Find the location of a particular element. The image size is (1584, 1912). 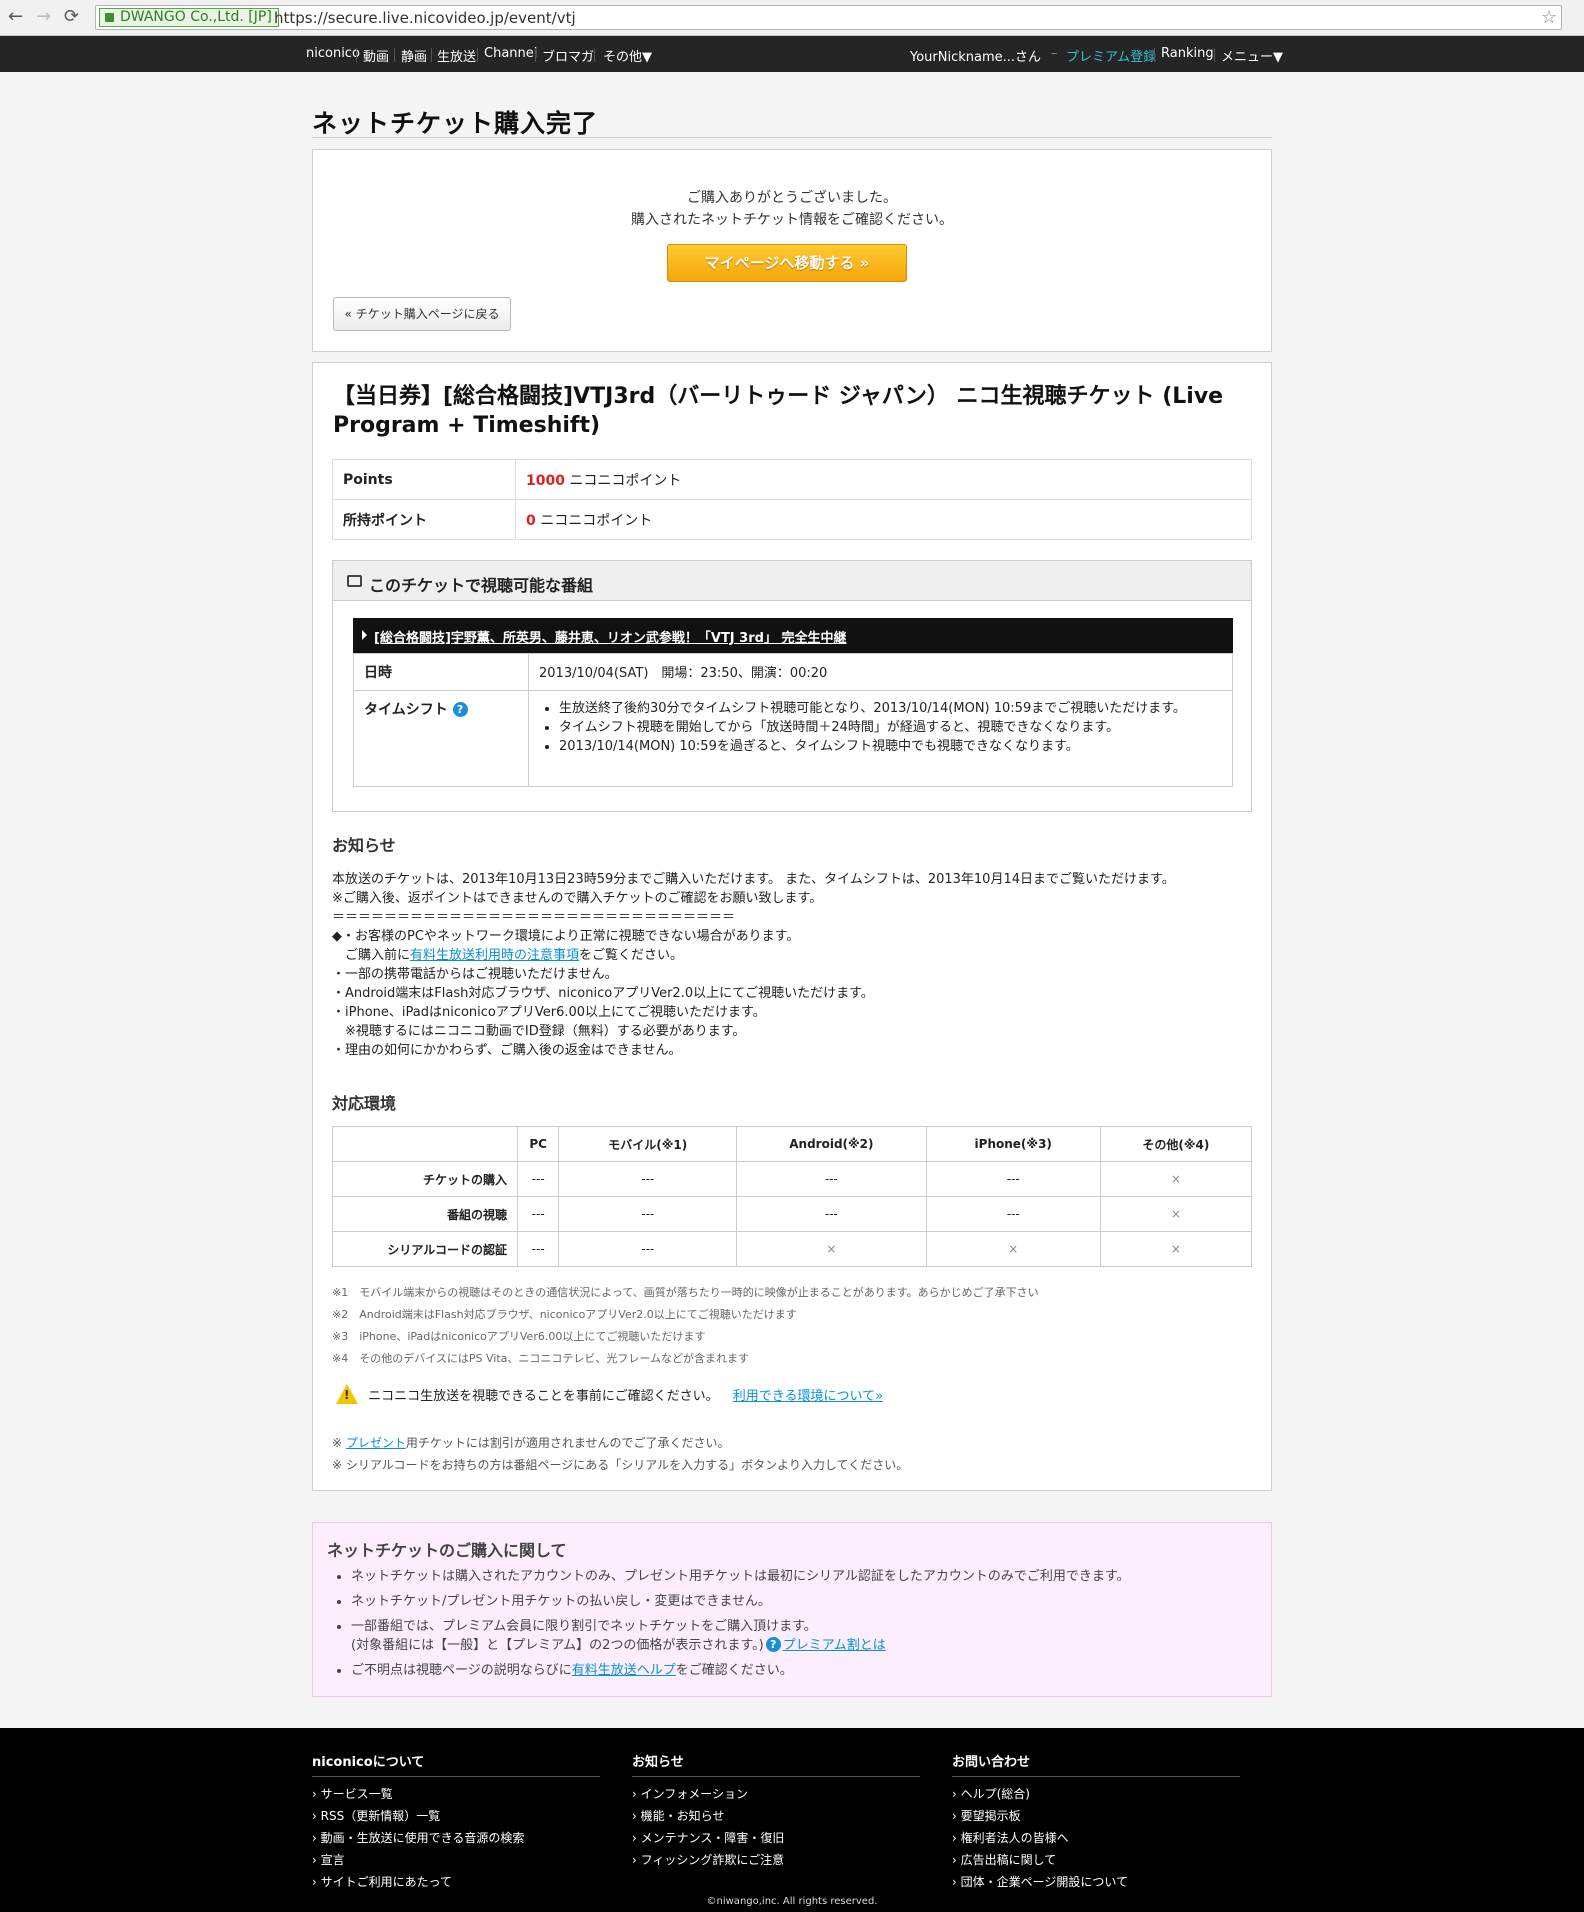

paid-live-help-link: 有料生放送ヘルプ is located at coordinates (624, 1670).